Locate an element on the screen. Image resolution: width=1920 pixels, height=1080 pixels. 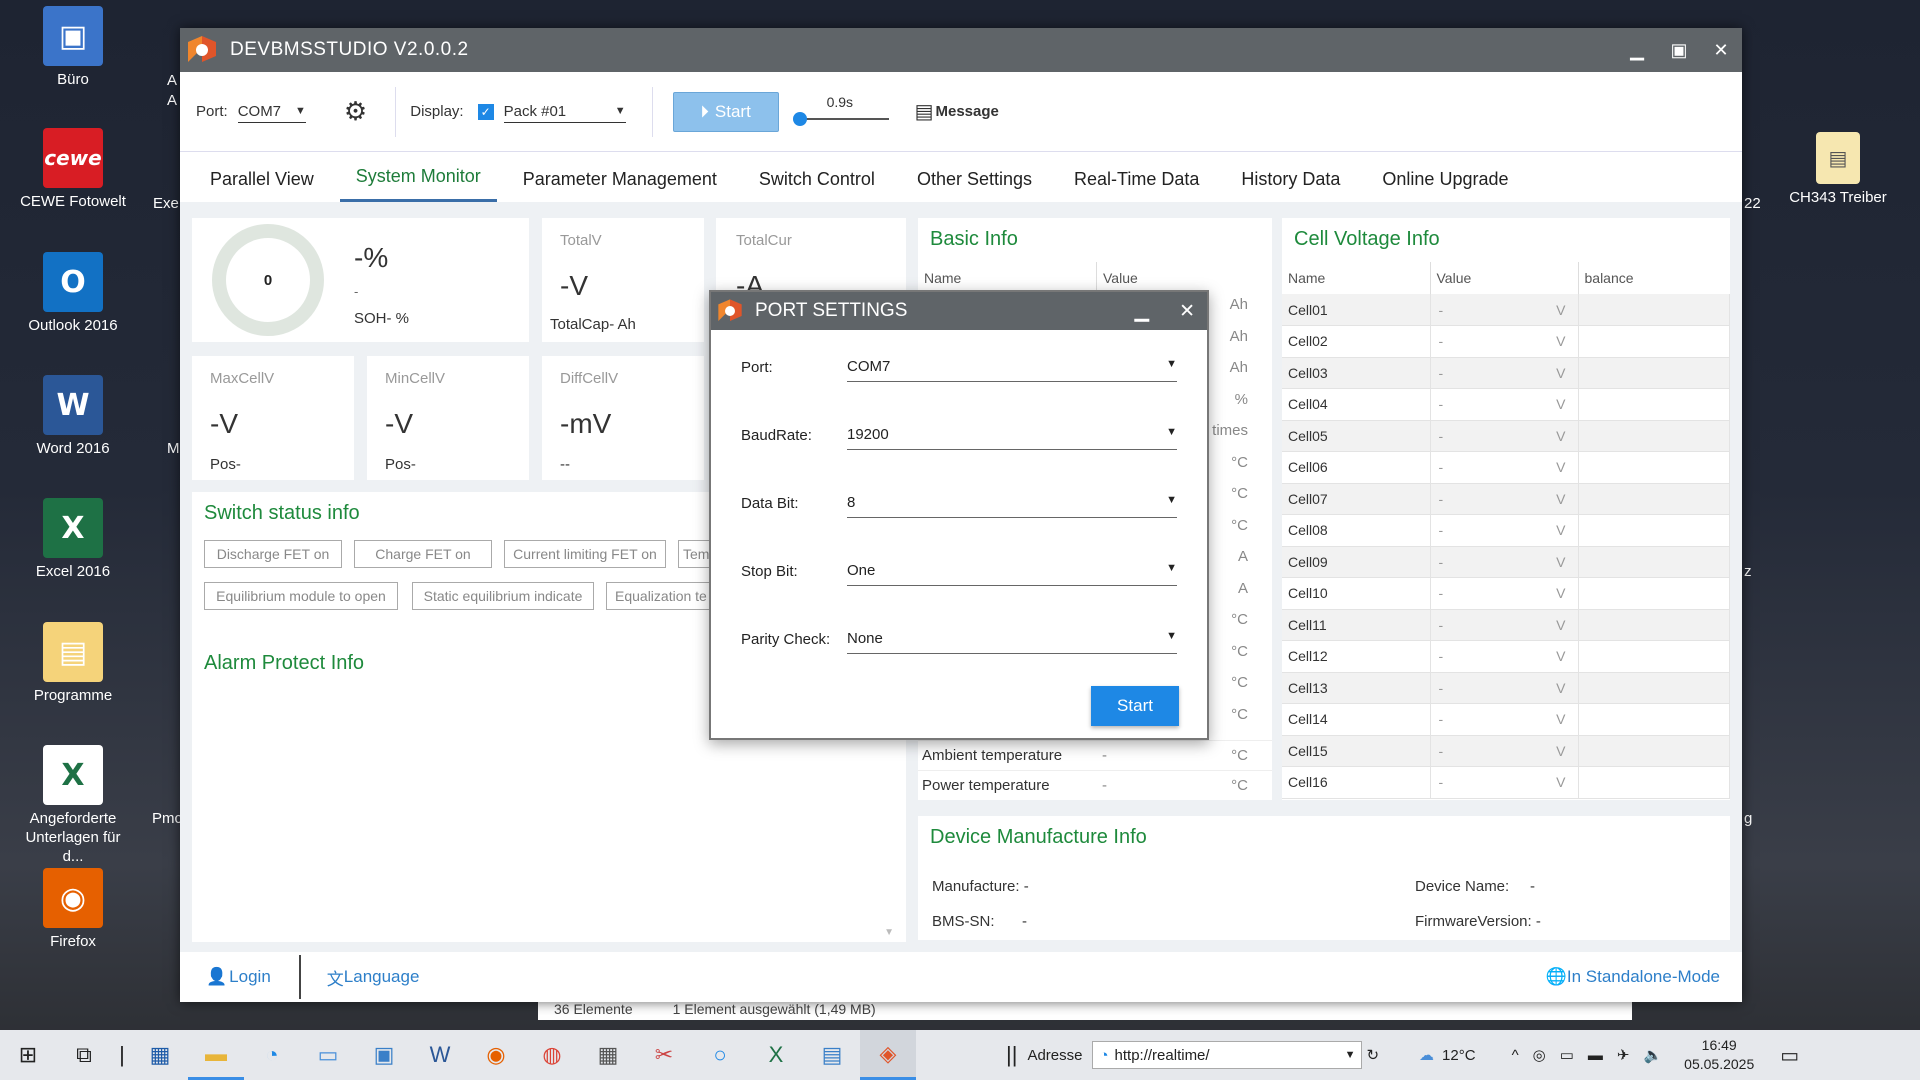
temperature-value: 12°C is located at coordinates (1459, 1055).